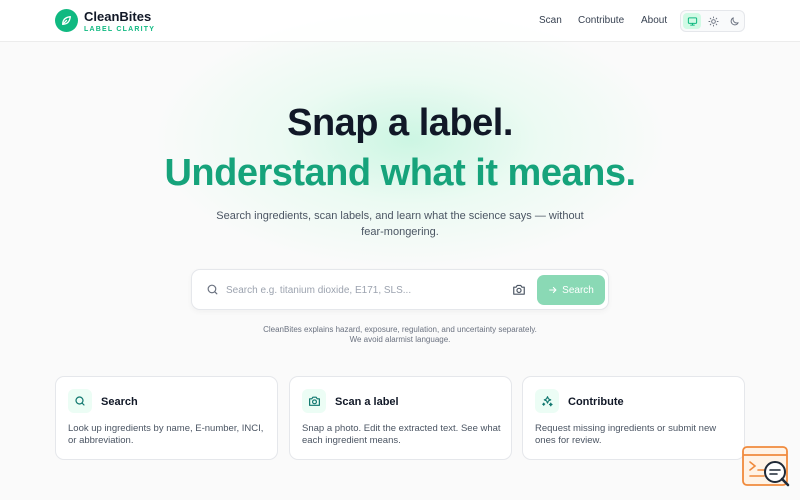 The image size is (800, 500). Describe the element at coordinates (119, 402) in the screenshot. I see `card-title: Search` at that location.